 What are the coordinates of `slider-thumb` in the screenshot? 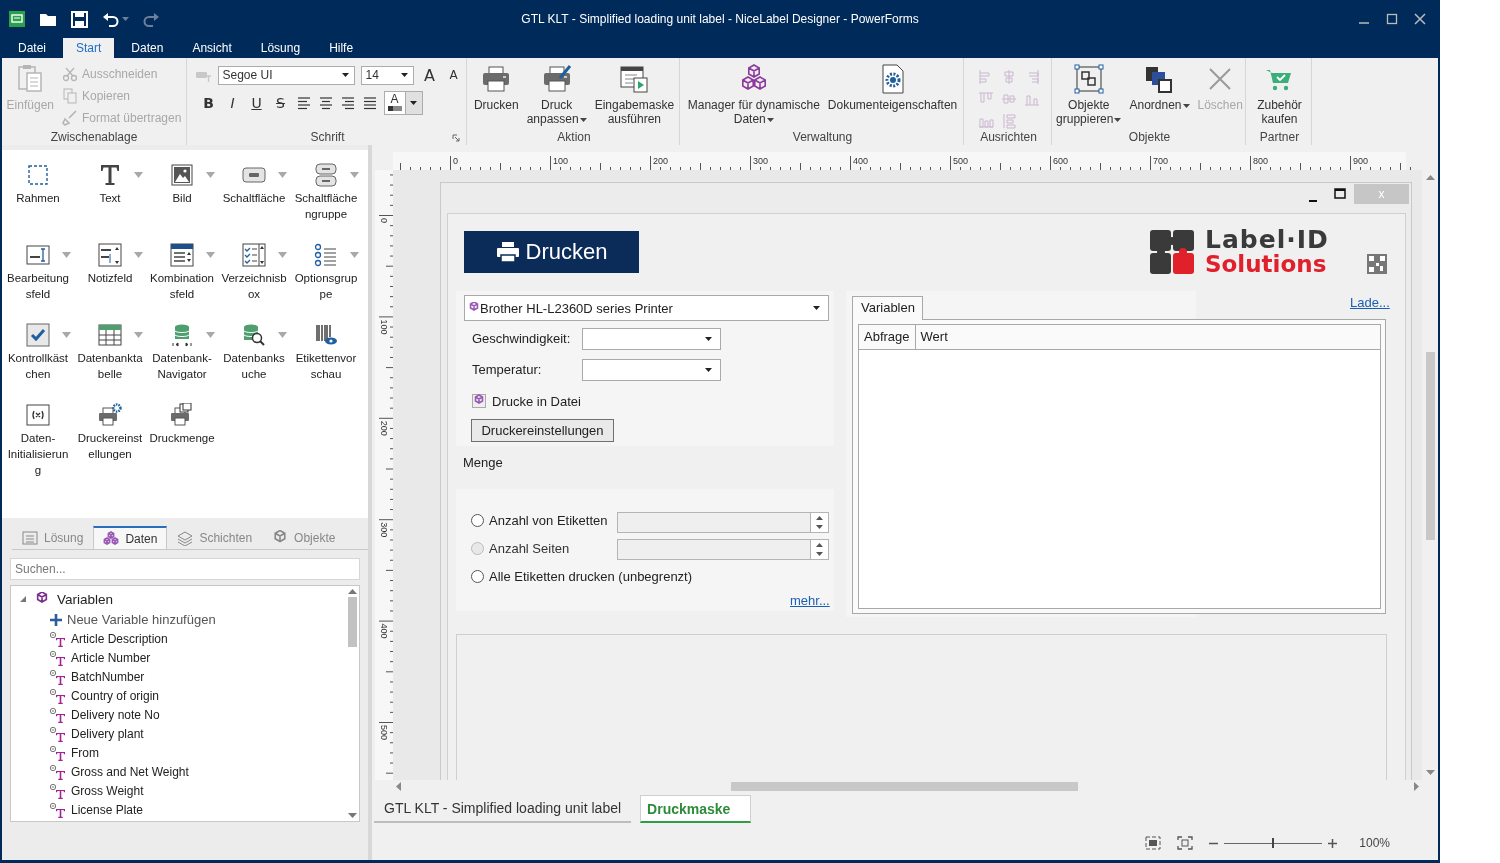 It's located at (1273, 842).